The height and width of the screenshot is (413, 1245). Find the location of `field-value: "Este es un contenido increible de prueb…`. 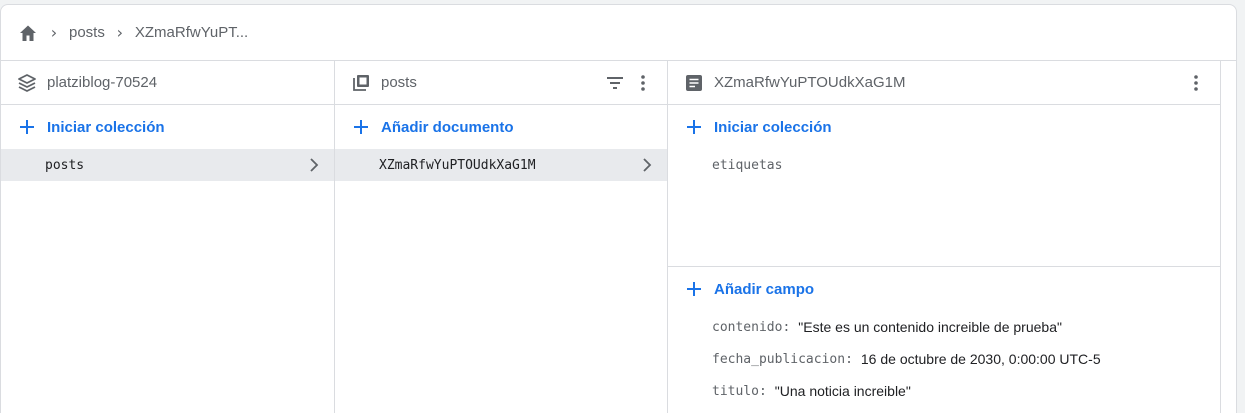

field-value: "Este es un contenido increible de prueb… is located at coordinates (930, 327).